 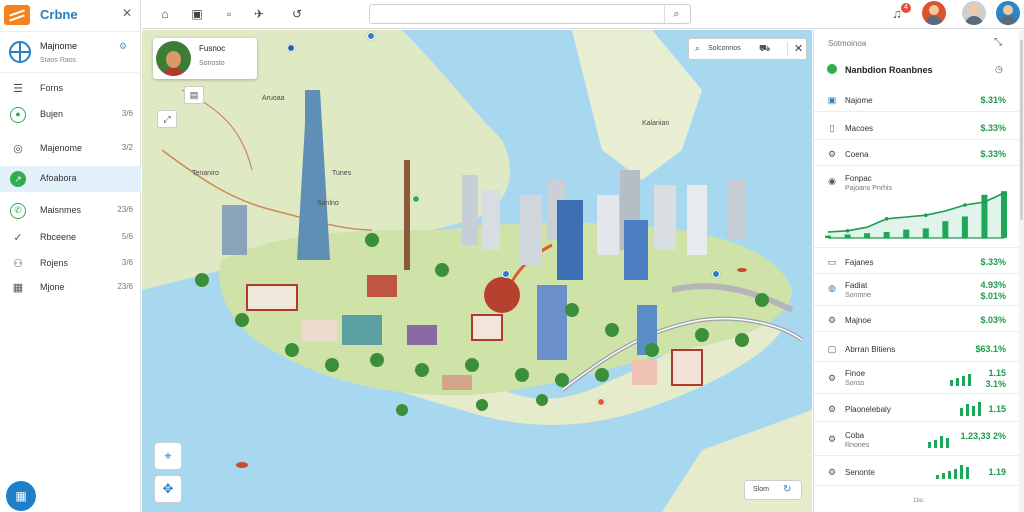 I want to click on pin-icon: ◍, so click(x=832, y=288).